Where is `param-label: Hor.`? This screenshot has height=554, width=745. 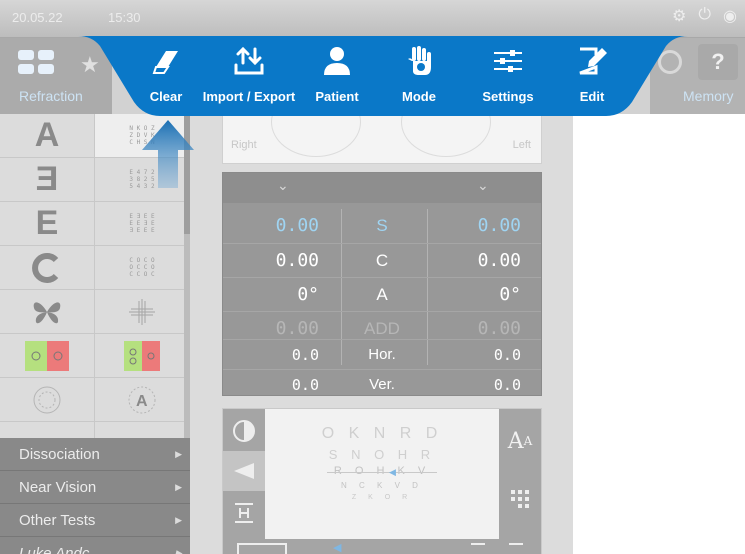 param-label: Hor. is located at coordinates (382, 354).